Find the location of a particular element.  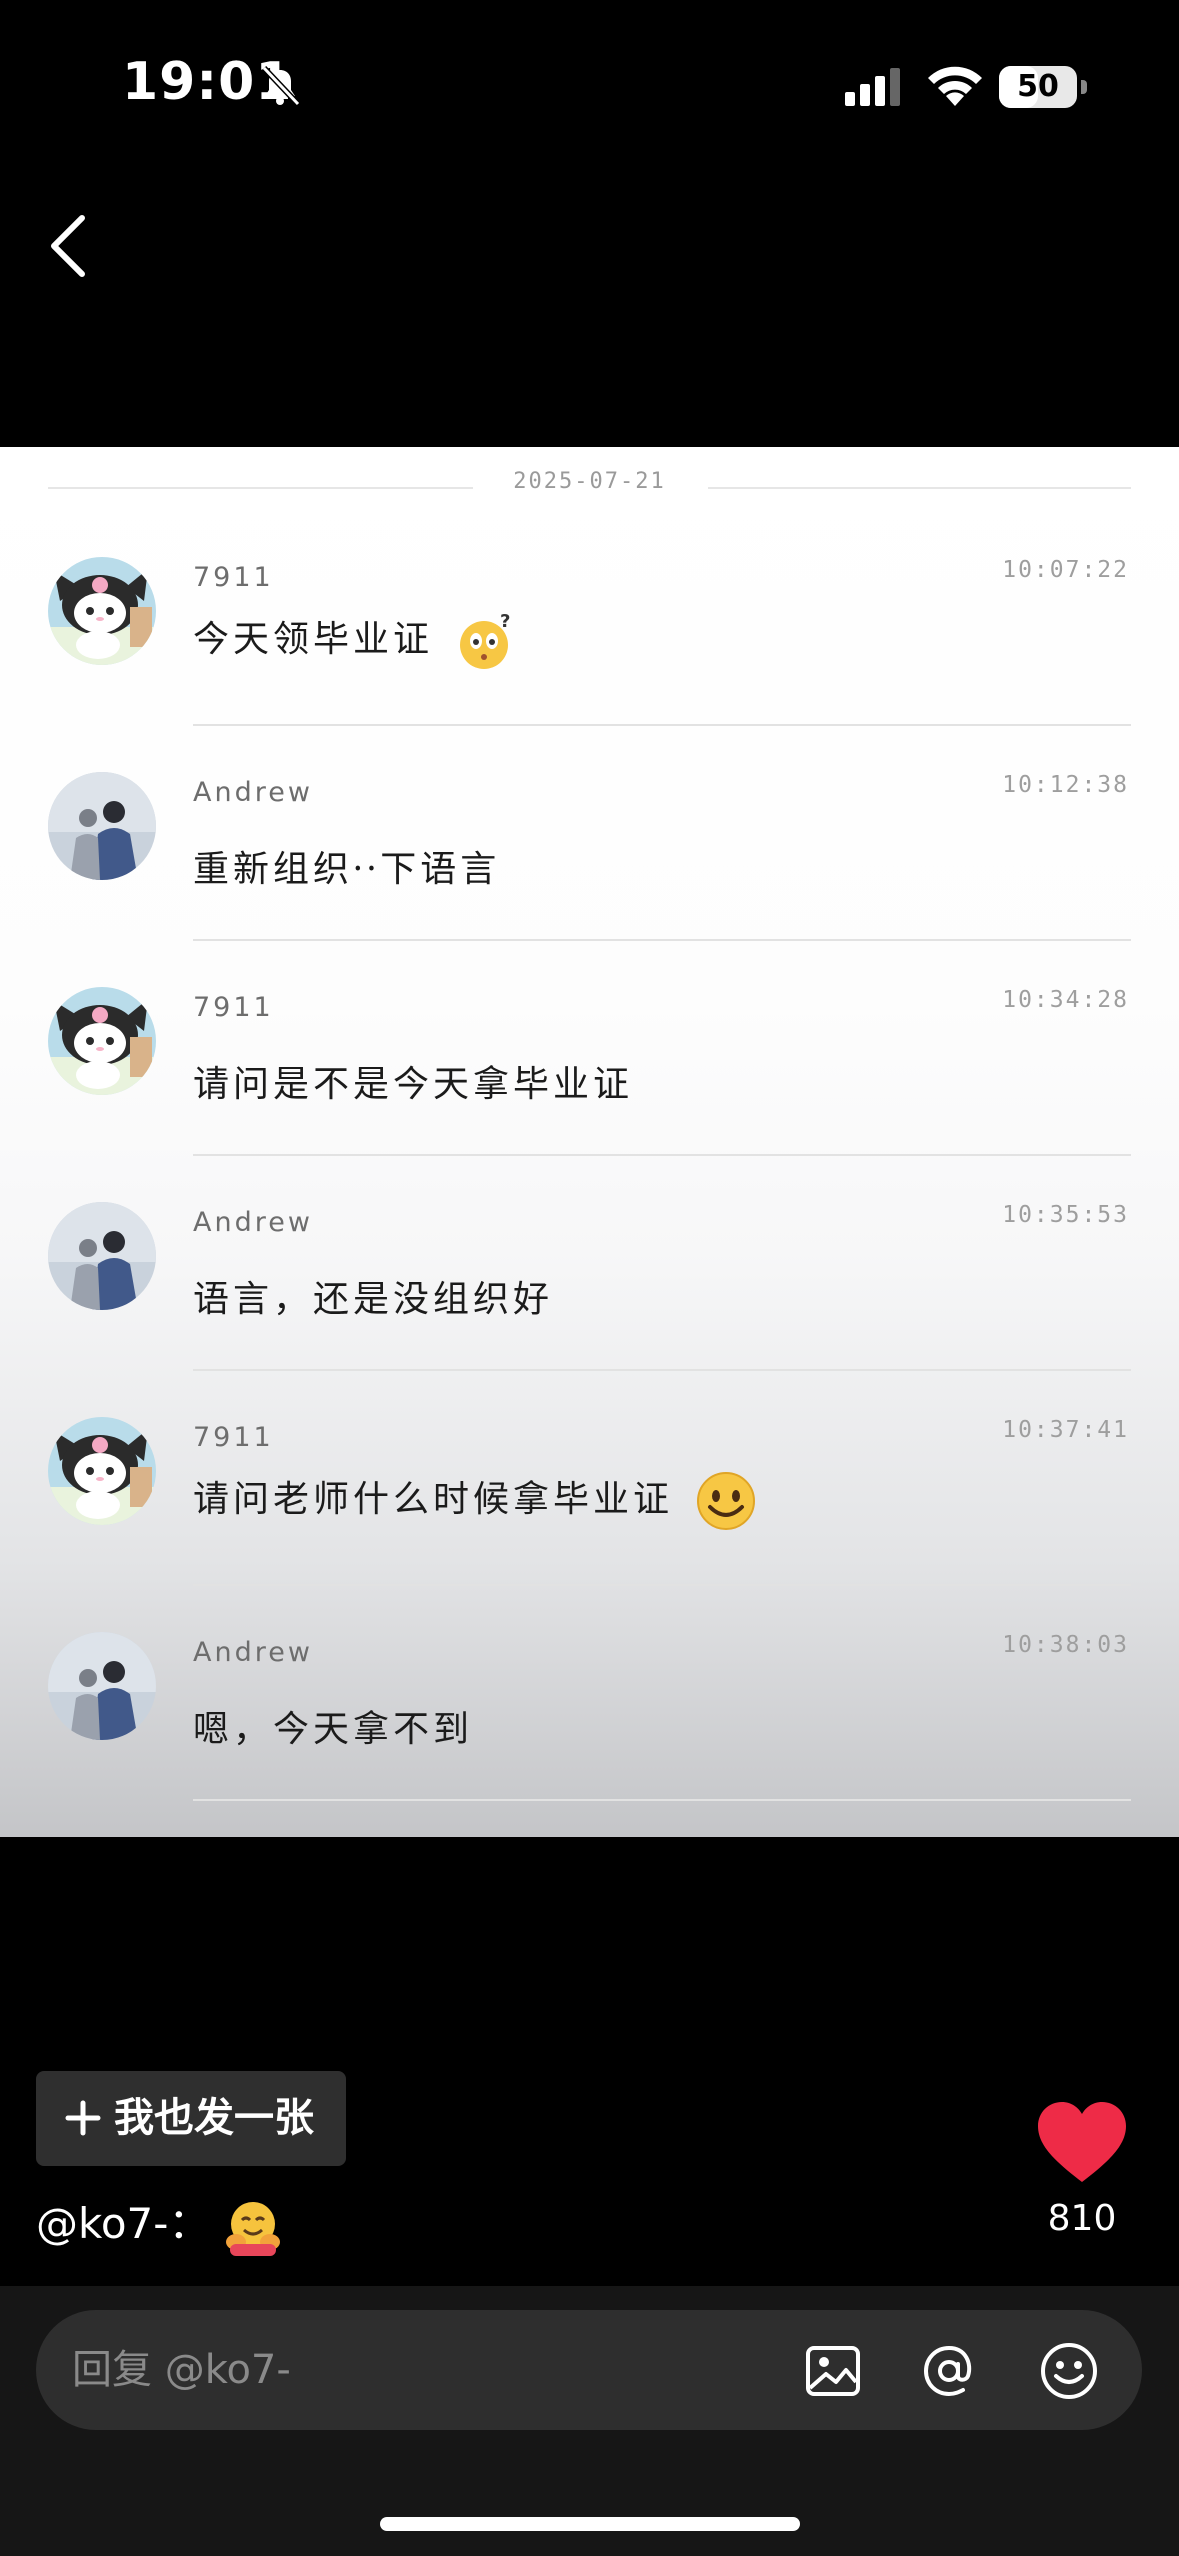

author-handle: @ko7-： is located at coordinates (123, 2223).